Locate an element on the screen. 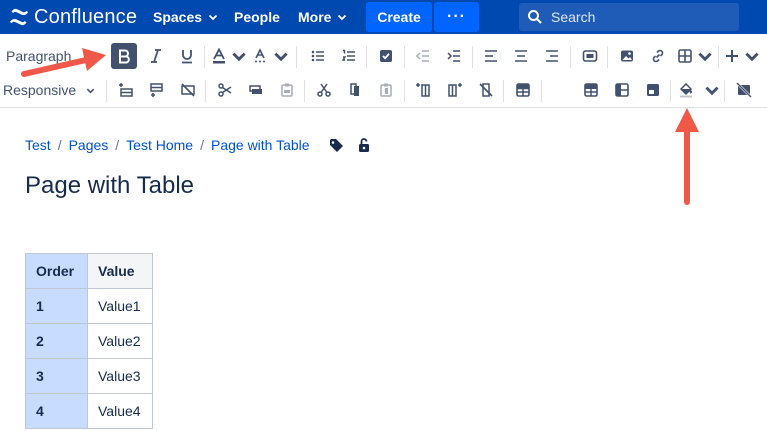  delete-column-icon is located at coordinates (486, 90).